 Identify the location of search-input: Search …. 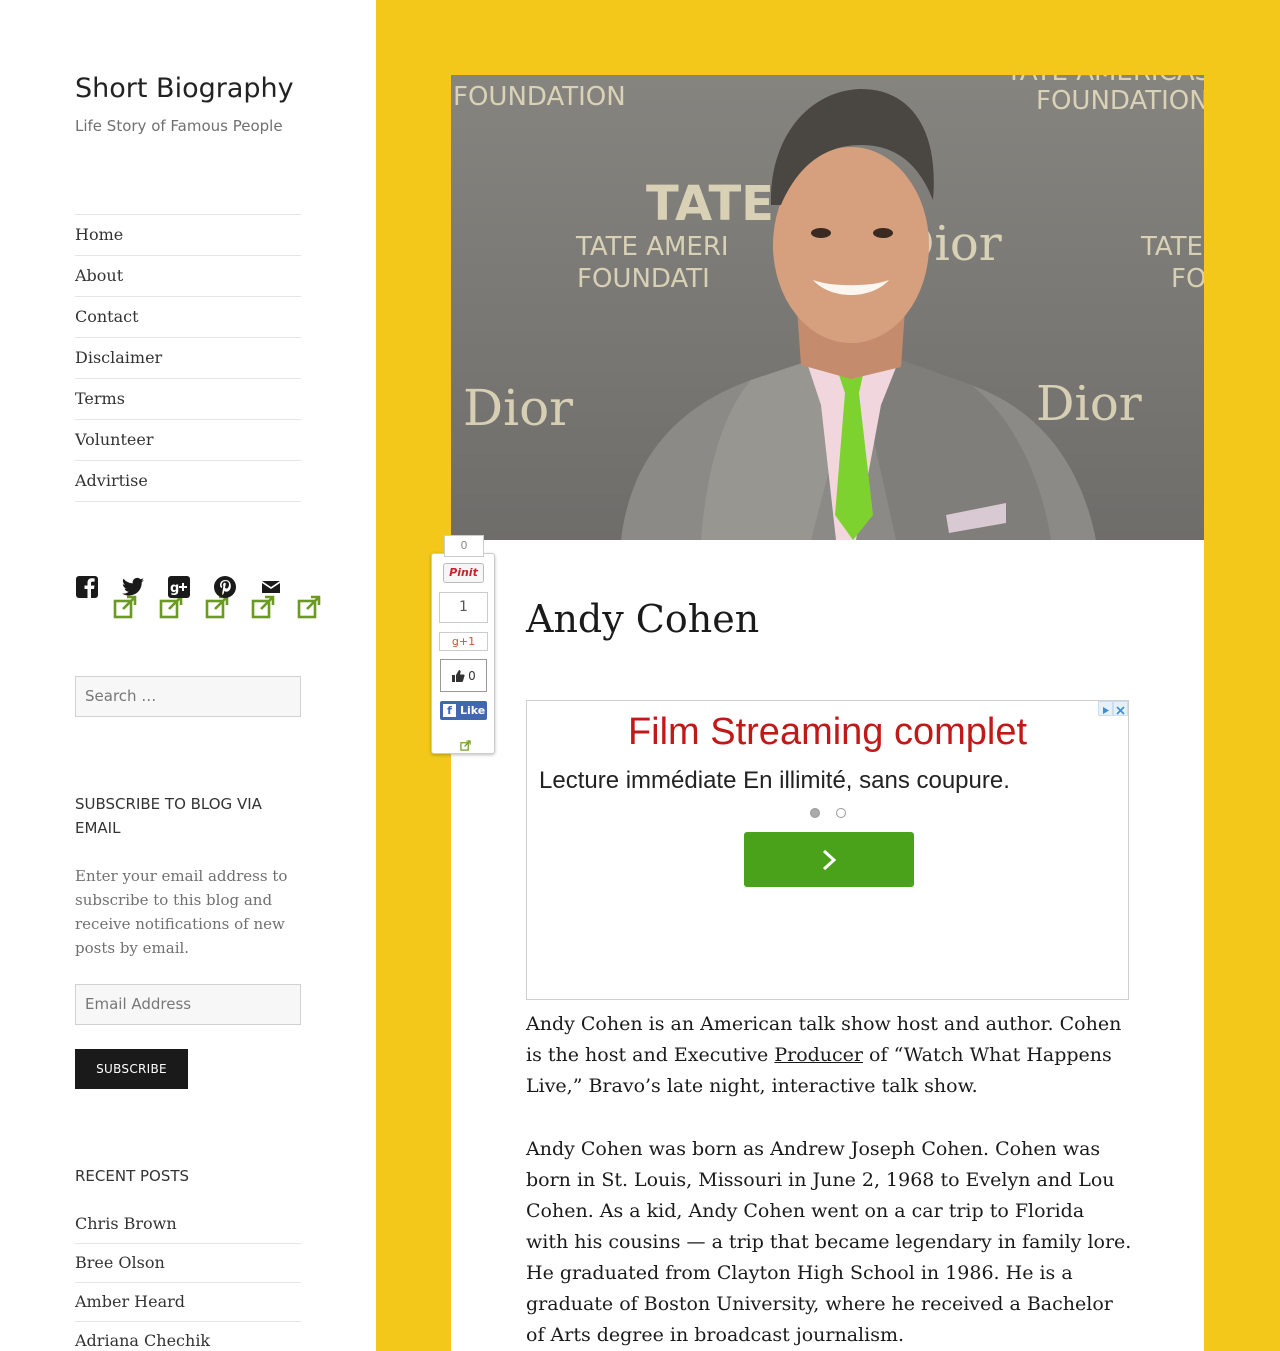
(188, 696).